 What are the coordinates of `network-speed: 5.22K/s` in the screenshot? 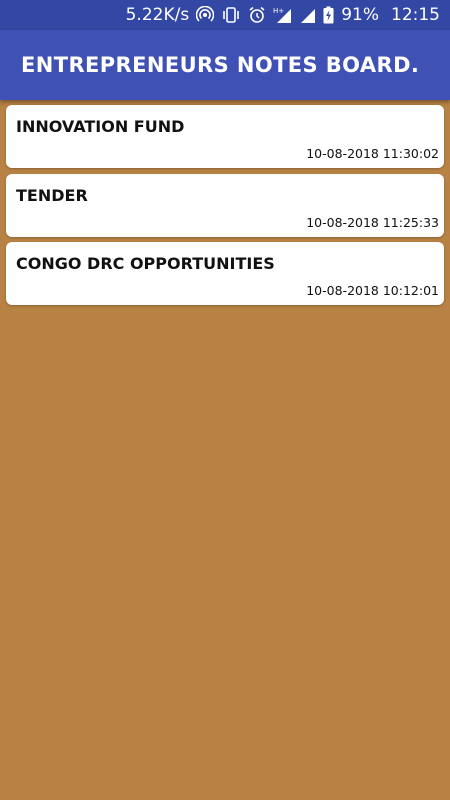 It's located at (157, 15).